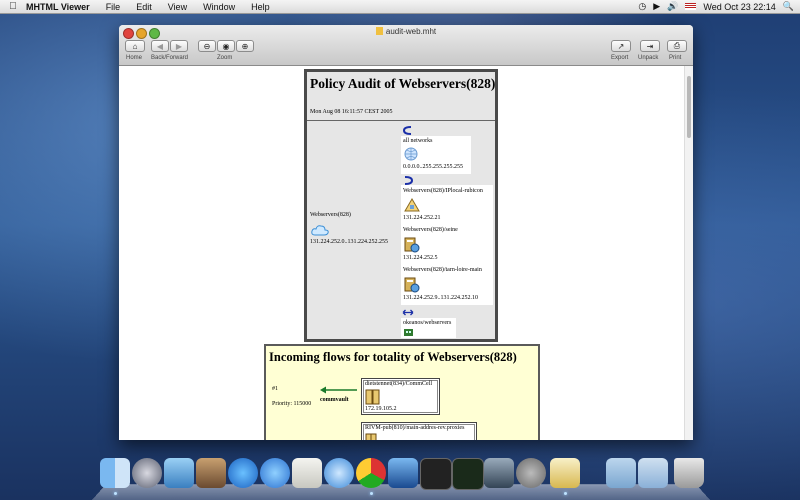 Image resolution: width=800 pixels, height=500 pixels. I want to click on trash-icon, so click(689, 473).